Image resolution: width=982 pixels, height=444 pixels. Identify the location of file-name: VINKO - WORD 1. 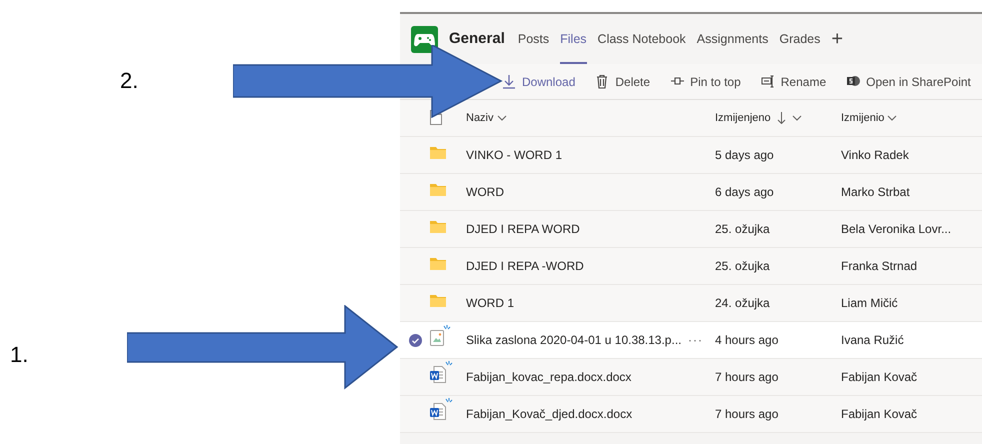
(514, 155).